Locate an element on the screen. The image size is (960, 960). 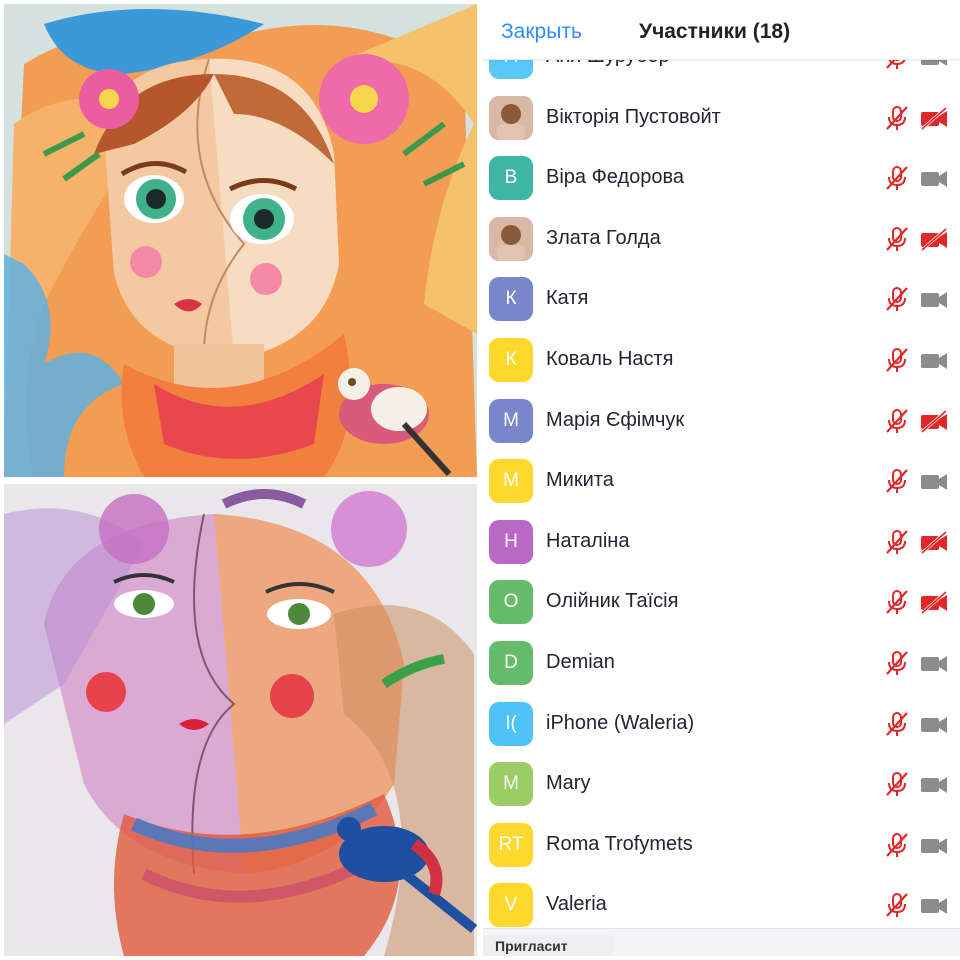
participant-name: Микита is located at coordinates (580, 480).